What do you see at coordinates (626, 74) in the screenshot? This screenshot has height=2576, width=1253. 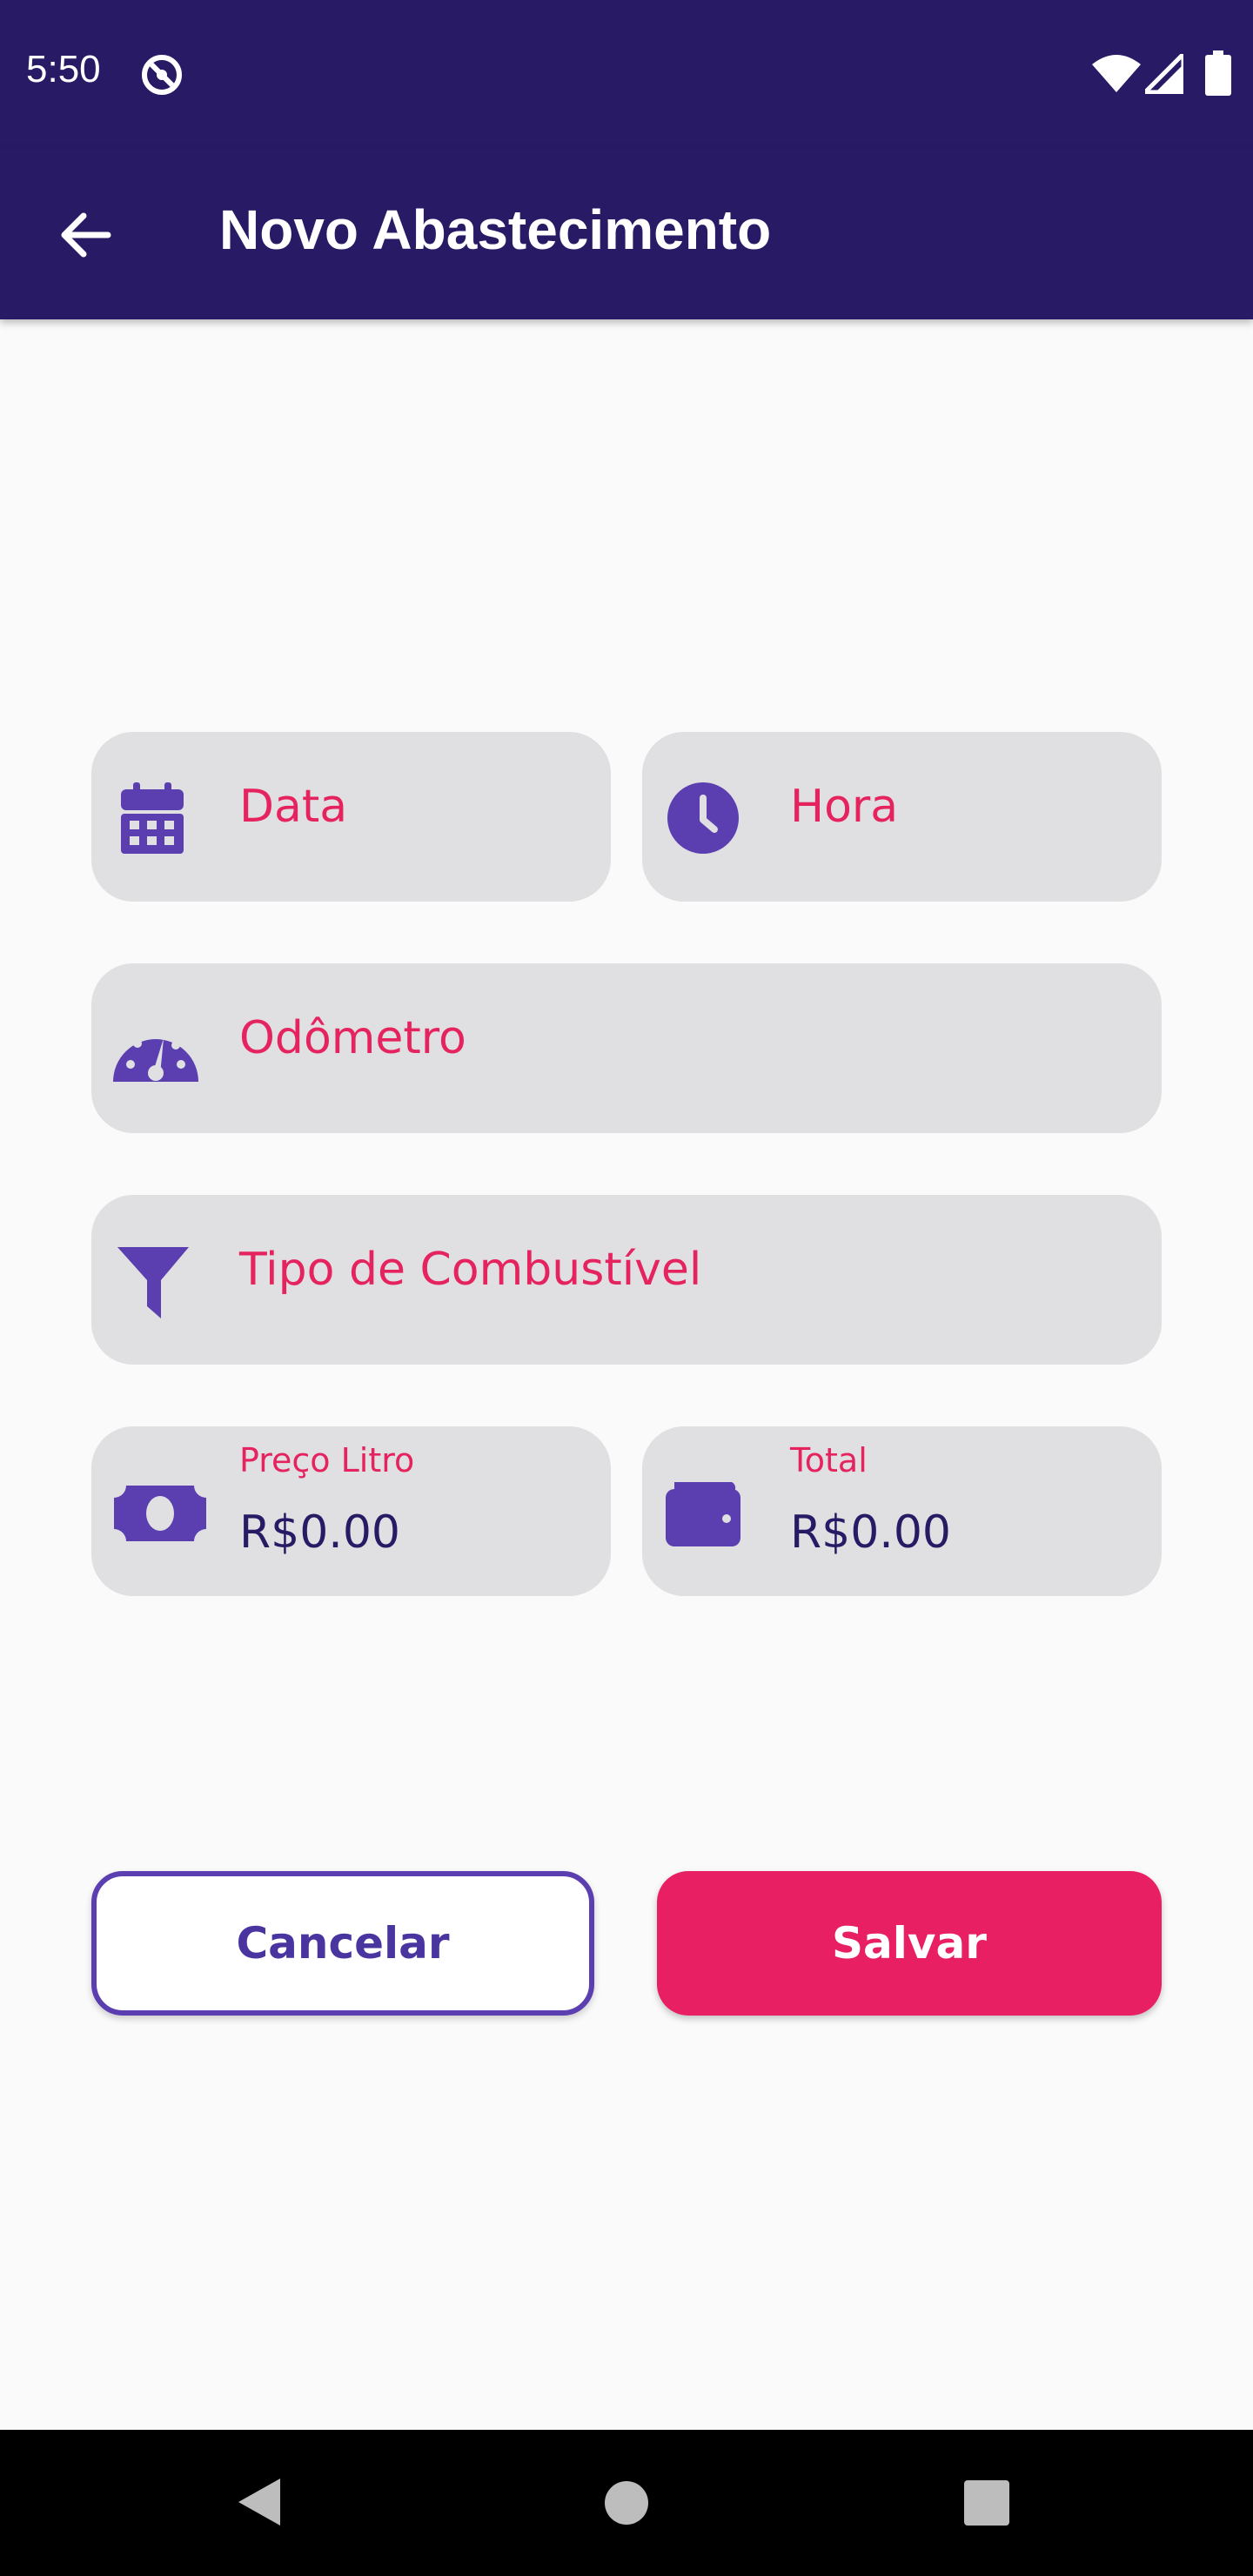 I see `status-bar: 5:50` at bounding box center [626, 74].